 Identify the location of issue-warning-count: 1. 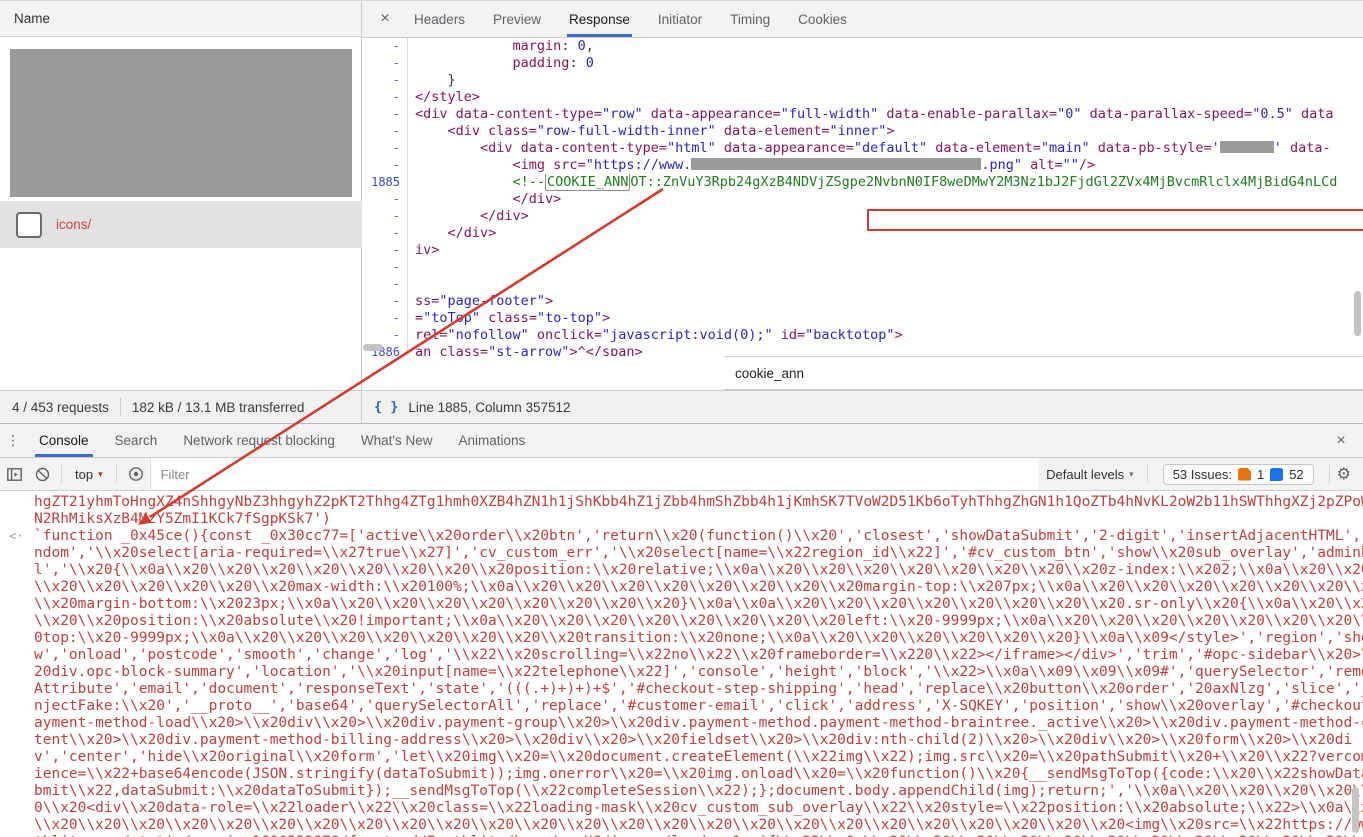
(1260, 474).